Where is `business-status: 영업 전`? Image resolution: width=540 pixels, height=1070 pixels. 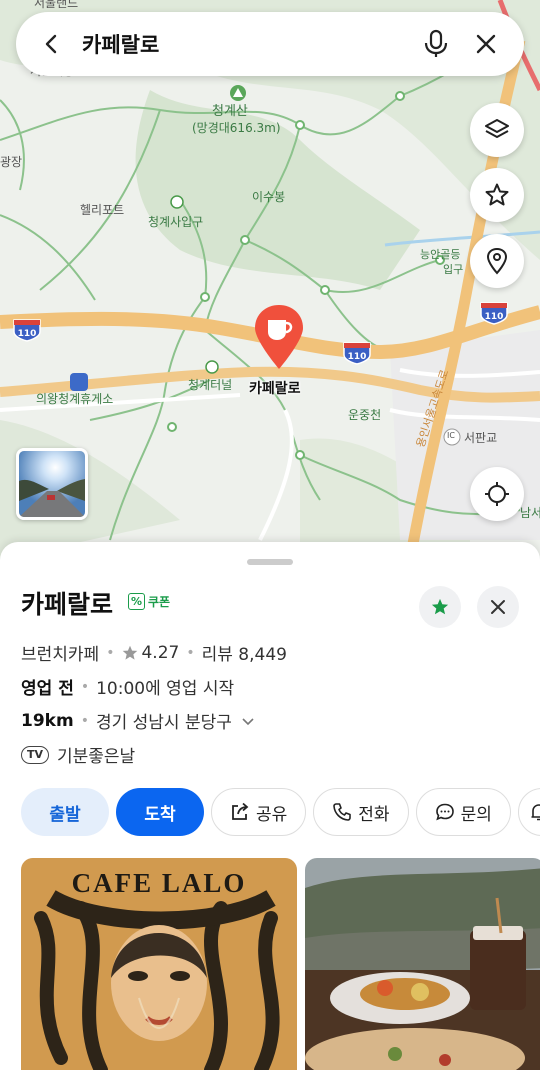 business-status: 영업 전 is located at coordinates (47, 689).